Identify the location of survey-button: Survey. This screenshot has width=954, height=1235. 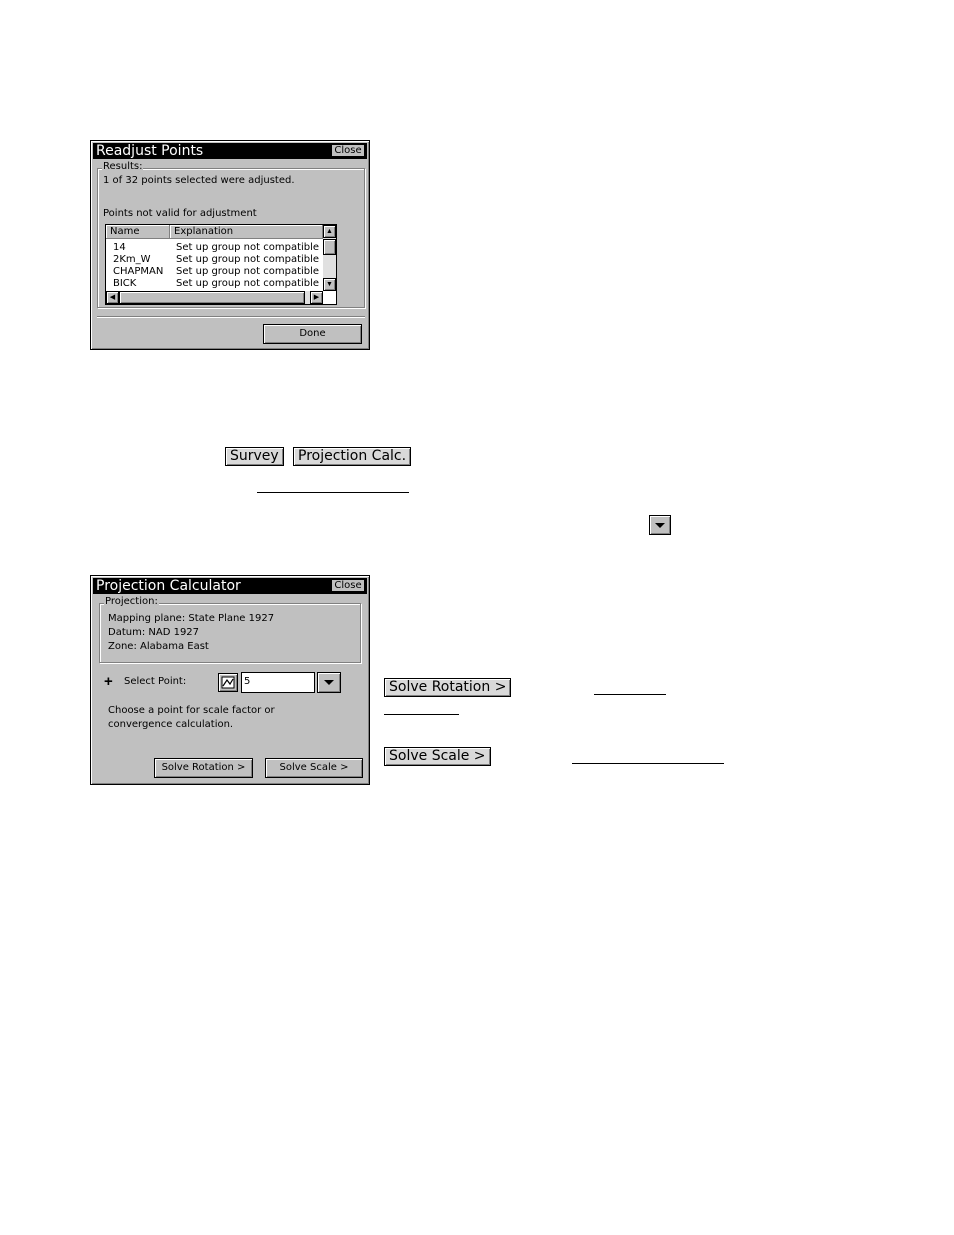
(254, 456).